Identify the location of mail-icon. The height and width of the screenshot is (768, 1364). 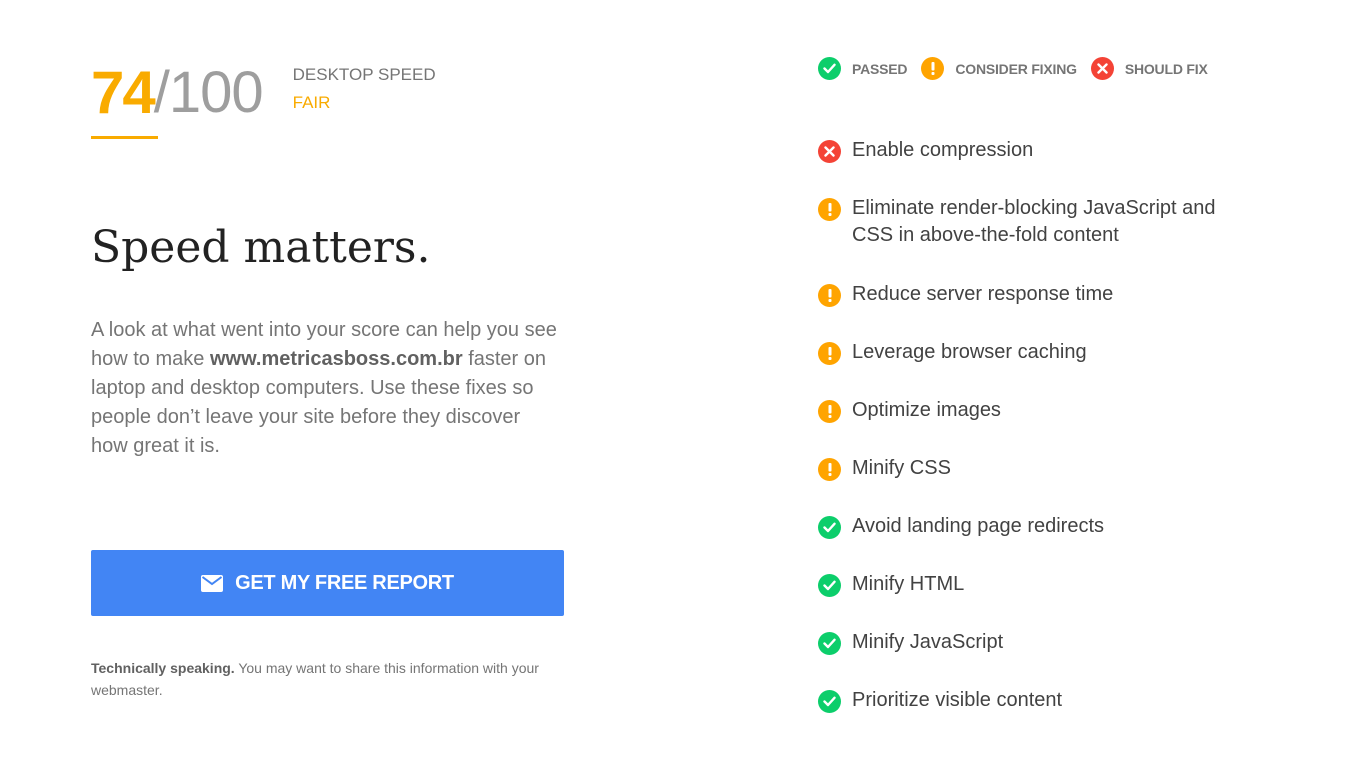
(212, 583).